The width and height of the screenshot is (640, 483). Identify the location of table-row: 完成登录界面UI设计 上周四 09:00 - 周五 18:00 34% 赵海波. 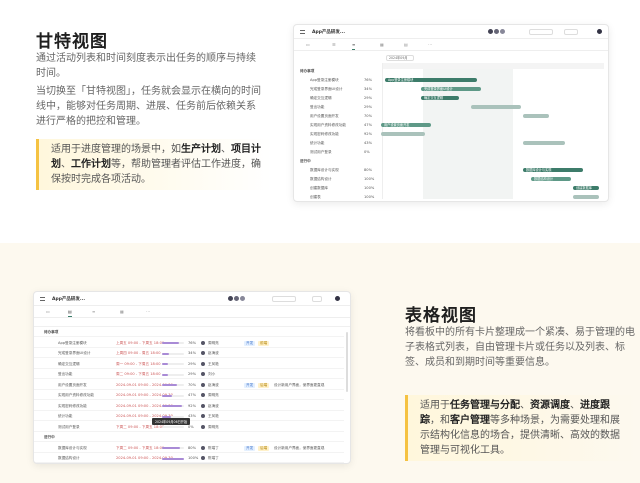
(189, 353).